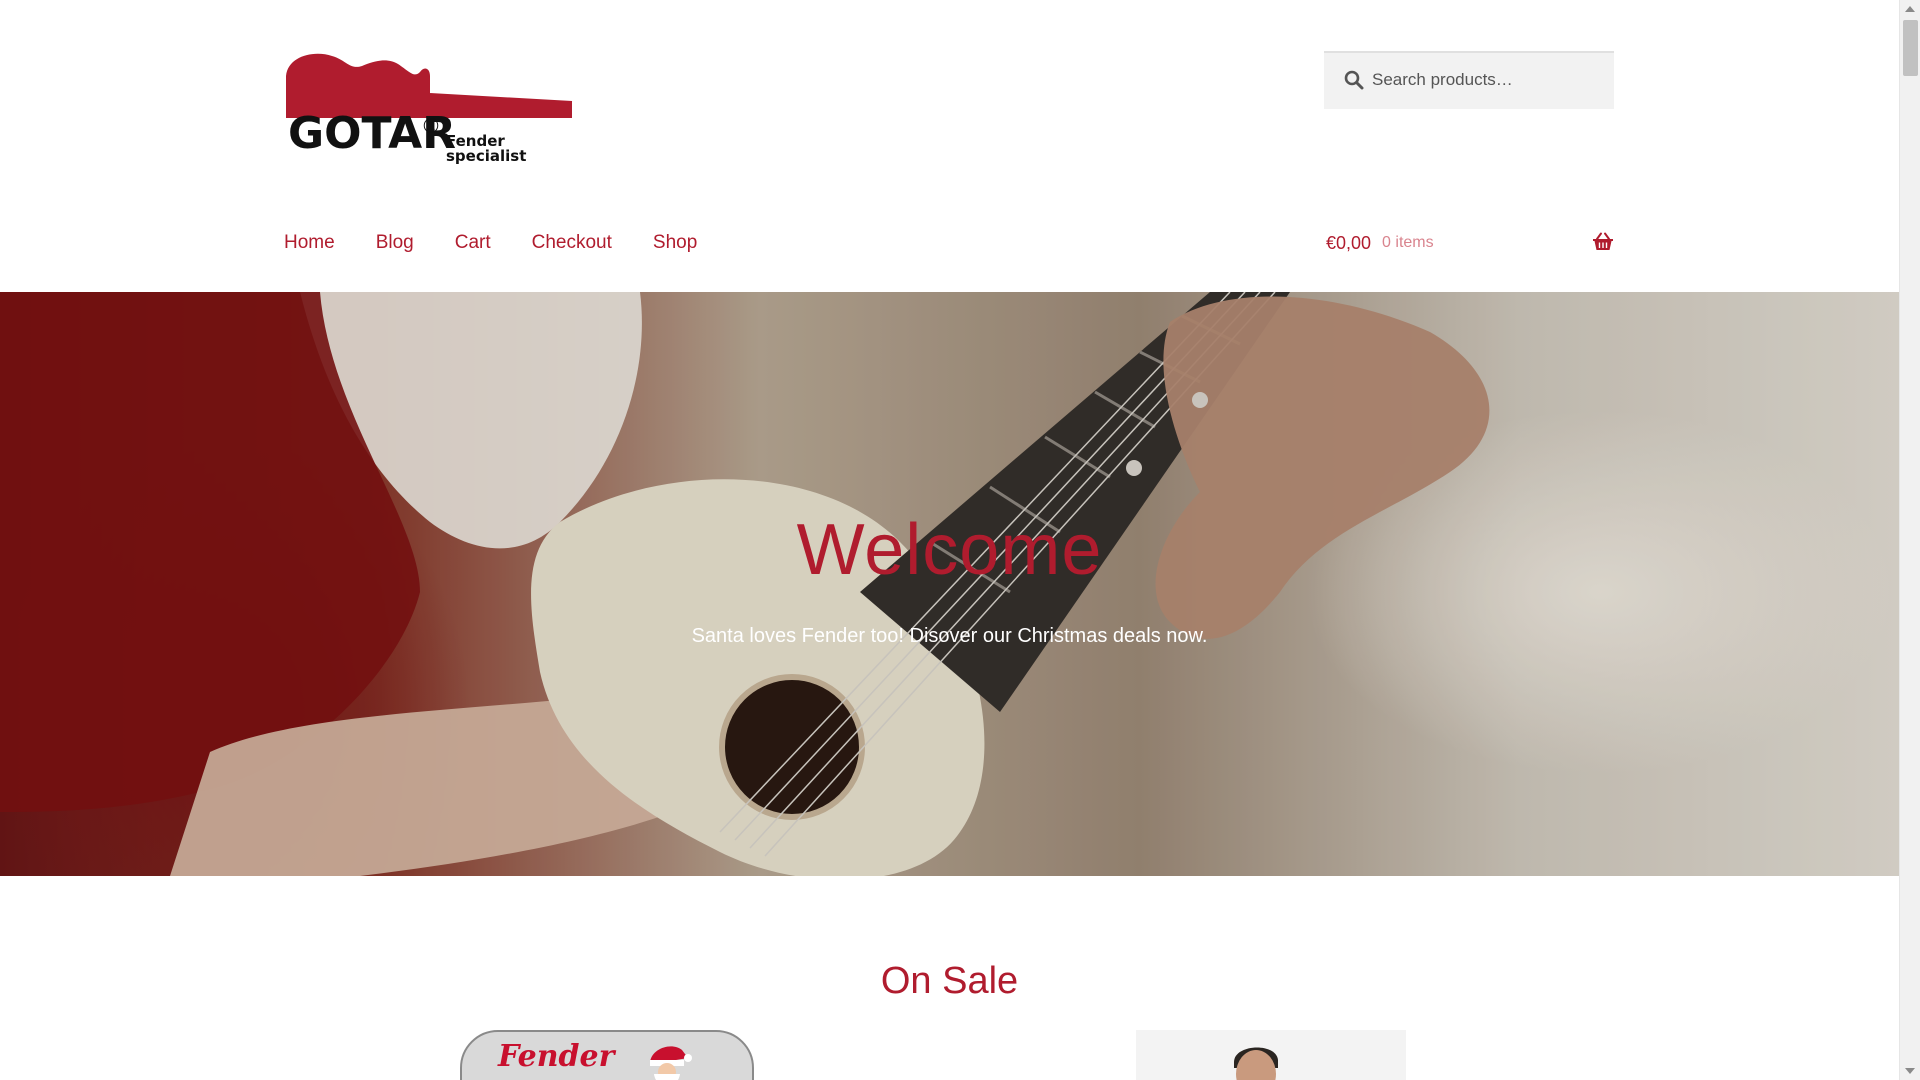 The image size is (1920, 1080). What do you see at coordinates (1910, 1071) in the screenshot?
I see `scroll-down-arrow-icon` at bounding box center [1910, 1071].